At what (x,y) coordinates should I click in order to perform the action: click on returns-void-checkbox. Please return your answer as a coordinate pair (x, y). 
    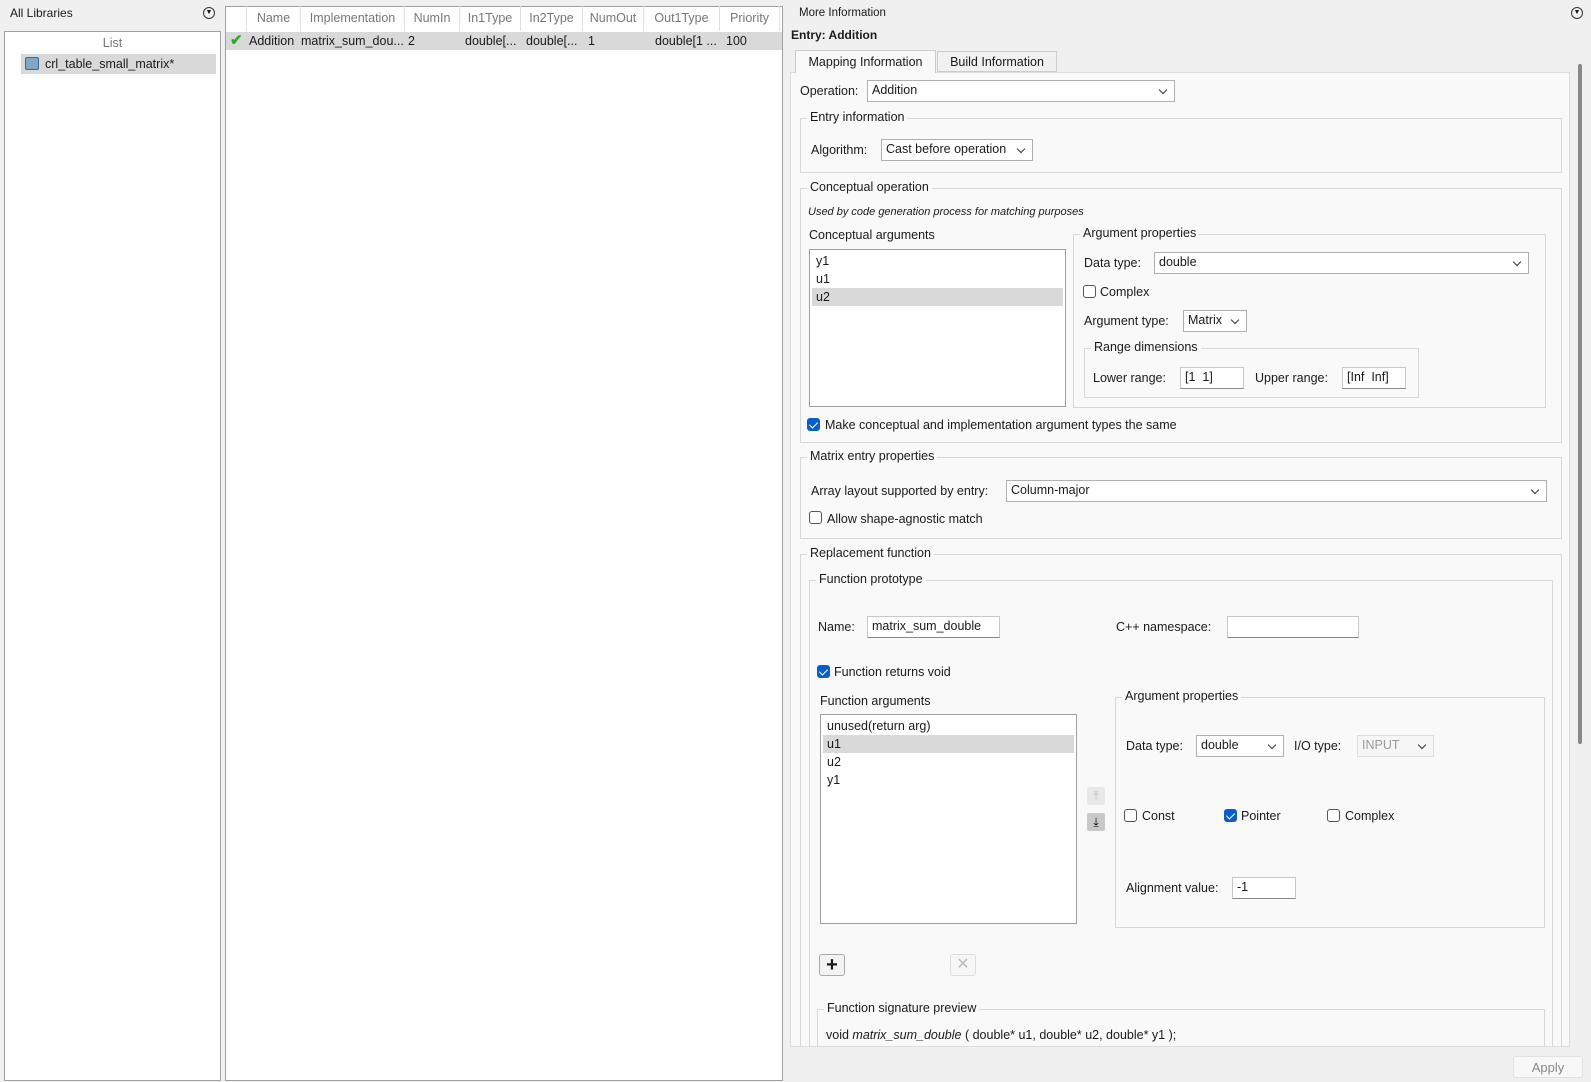
    Looking at the image, I should click on (823, 671).